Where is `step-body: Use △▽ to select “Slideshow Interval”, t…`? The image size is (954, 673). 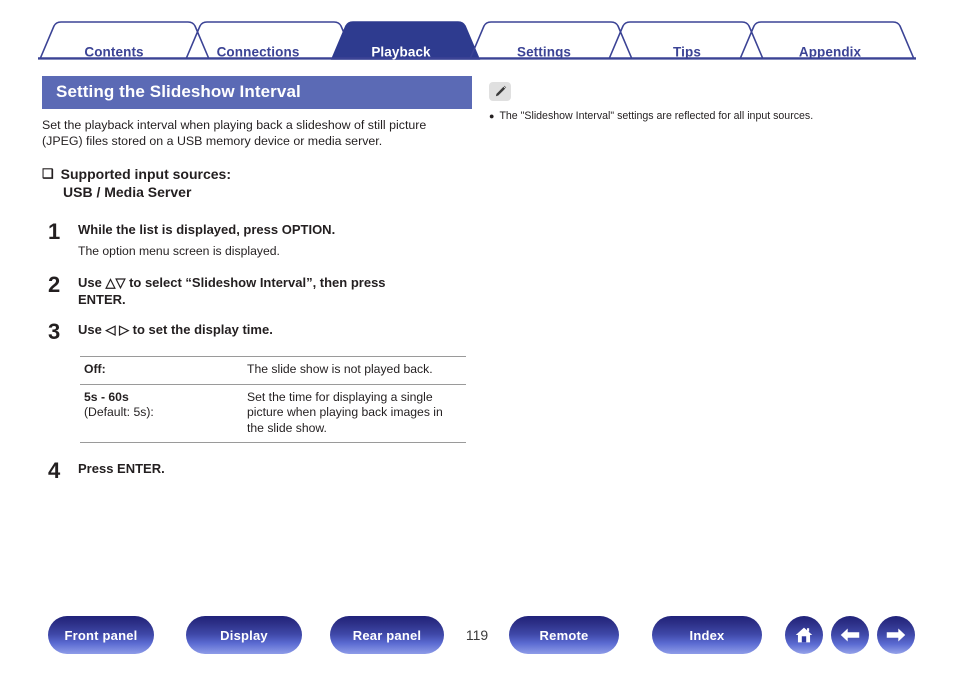
step-body: Use △▽ to select “Slideshow Interval”, t… is located at coordinates (275, 291).